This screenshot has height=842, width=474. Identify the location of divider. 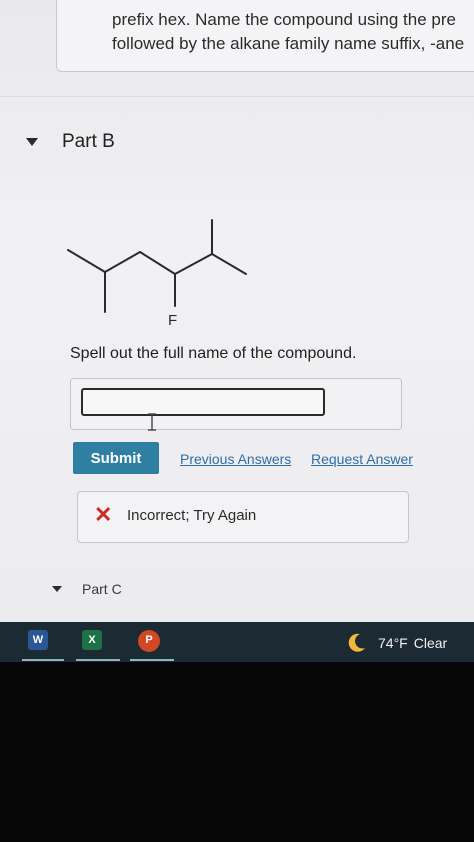
(237, 96).